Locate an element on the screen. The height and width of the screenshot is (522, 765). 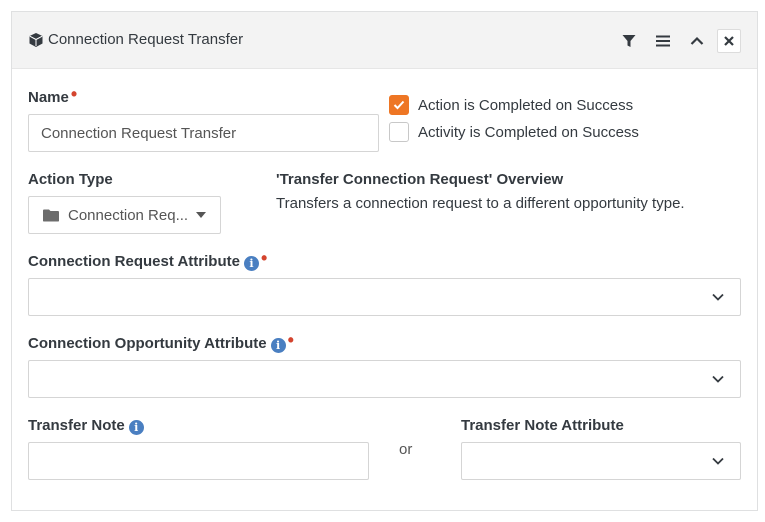
checkbox-unchecked is located at coordinates (399, 132).